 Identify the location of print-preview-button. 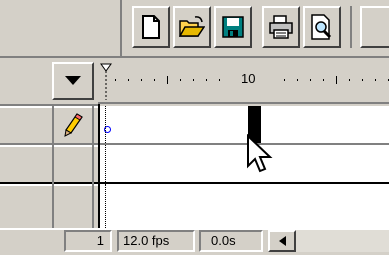
(322, 27).